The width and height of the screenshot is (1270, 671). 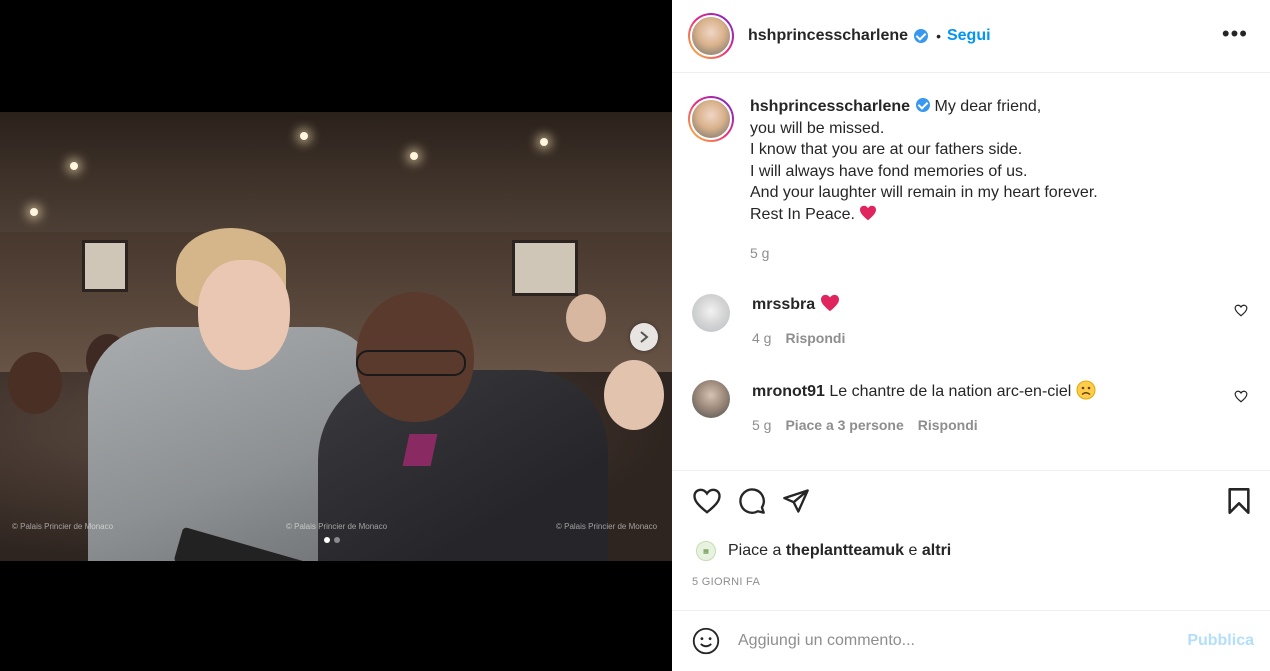 What do you see at coordinates (990, 254) in the screenshot?
I see `caption-time: 5 g` at bounding box center [990, 254].